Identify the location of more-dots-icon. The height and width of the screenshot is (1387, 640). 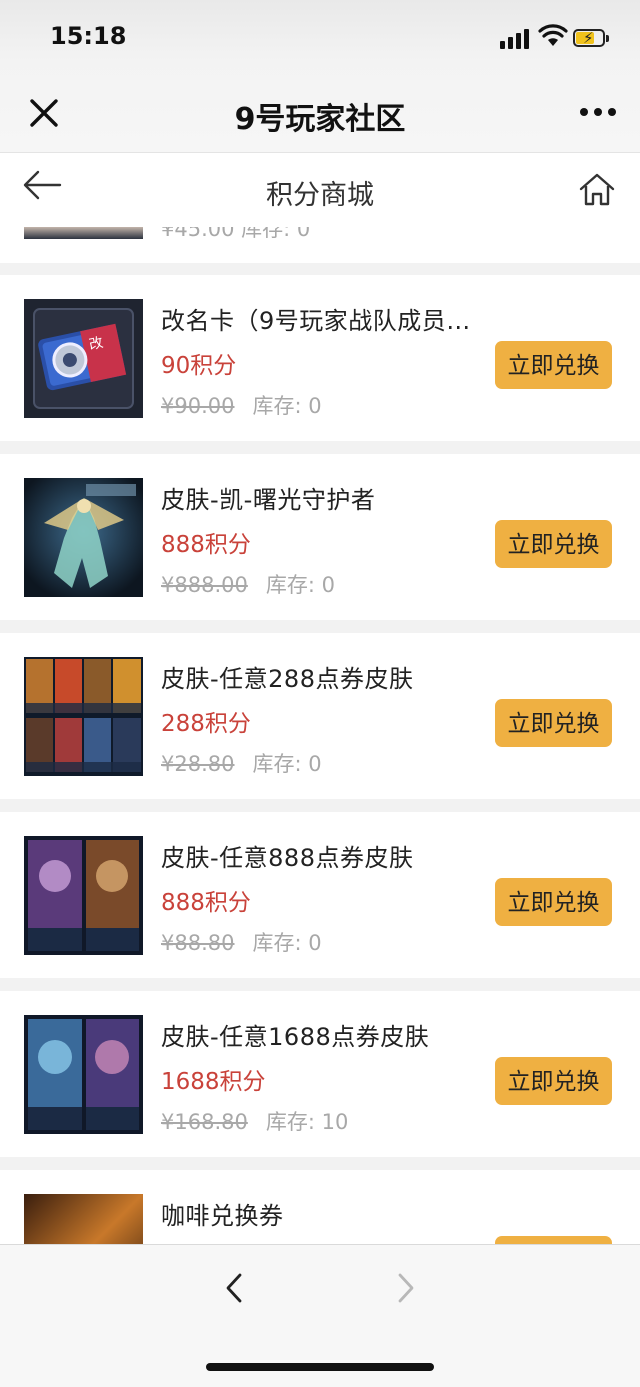
(598, 112).